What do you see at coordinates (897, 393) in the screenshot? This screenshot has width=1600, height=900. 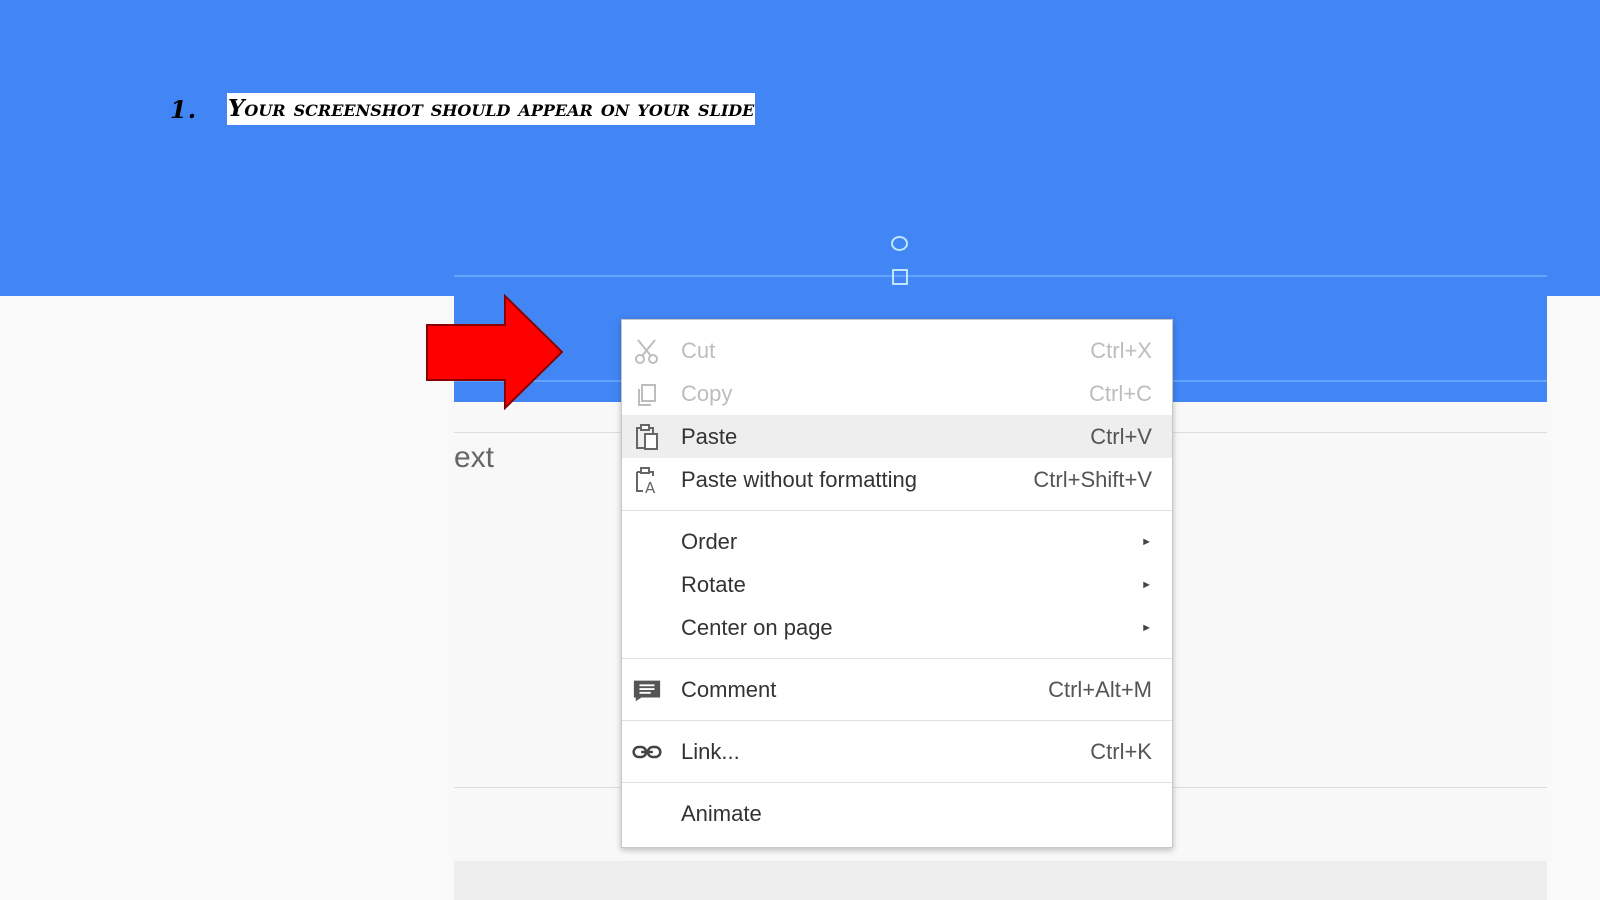 I see `menu-item-copy: Copy Ctrl+C` at bounding box center [897, 393].